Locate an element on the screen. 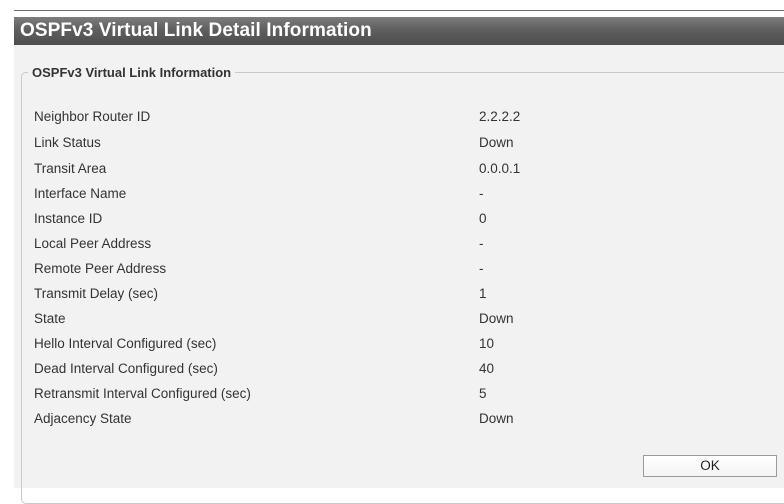  row-value: 10 is located at coordinates (487, 343).